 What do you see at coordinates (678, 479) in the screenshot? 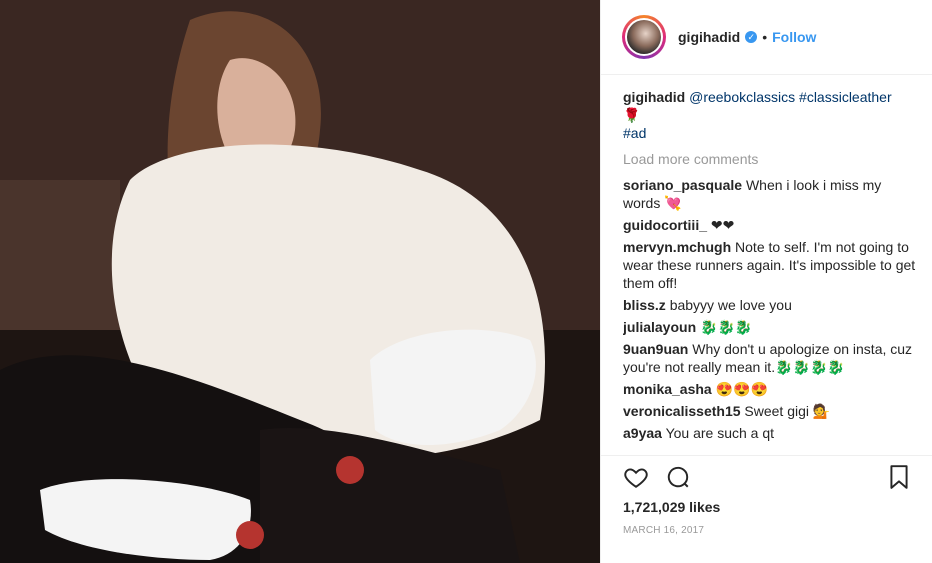
I see `comment-icon` at bounding box center [678, 479].